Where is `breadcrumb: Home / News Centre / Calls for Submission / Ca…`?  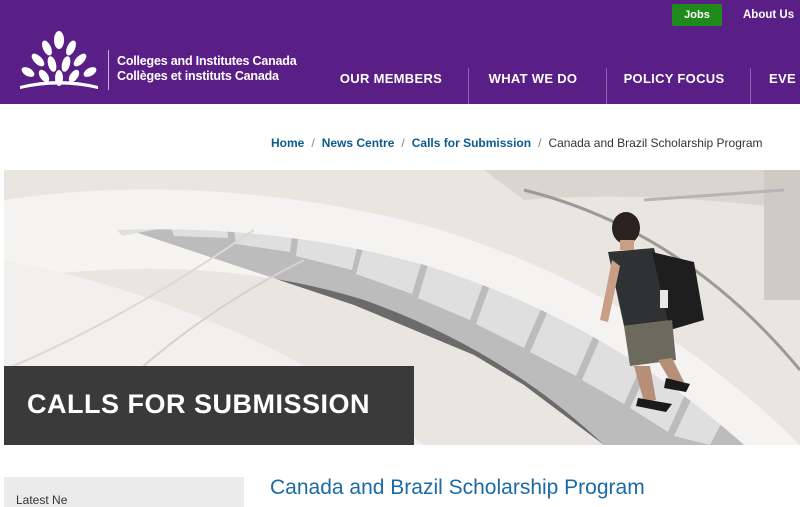
breadcrumb: Home / News Centre / Calls for Submission / Ca… is located at coordinates (517, 145).